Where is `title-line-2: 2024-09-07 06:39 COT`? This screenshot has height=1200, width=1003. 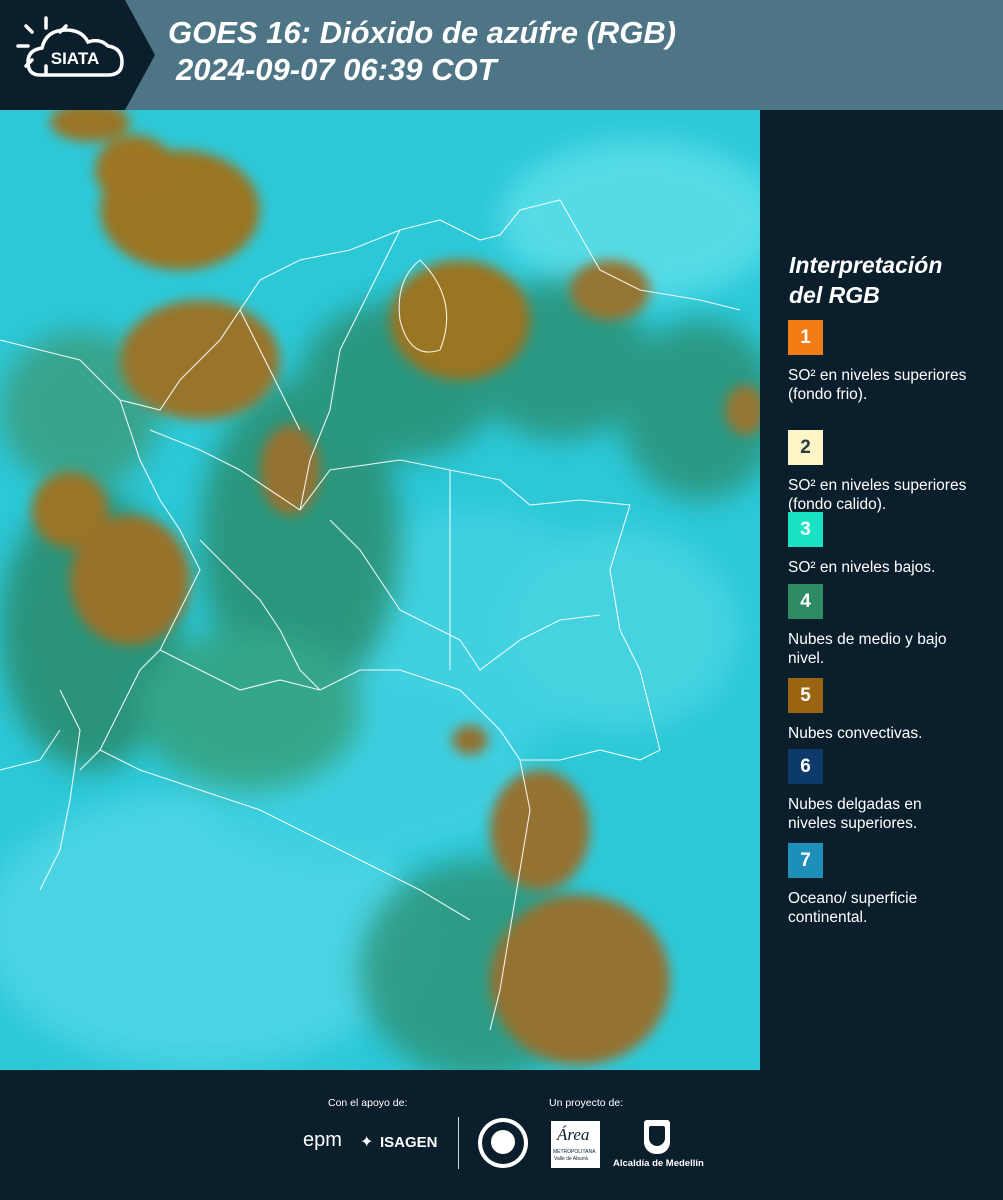 title-line-2: 2024-09-07 06:39 COT is located at coordinates (336, 69).